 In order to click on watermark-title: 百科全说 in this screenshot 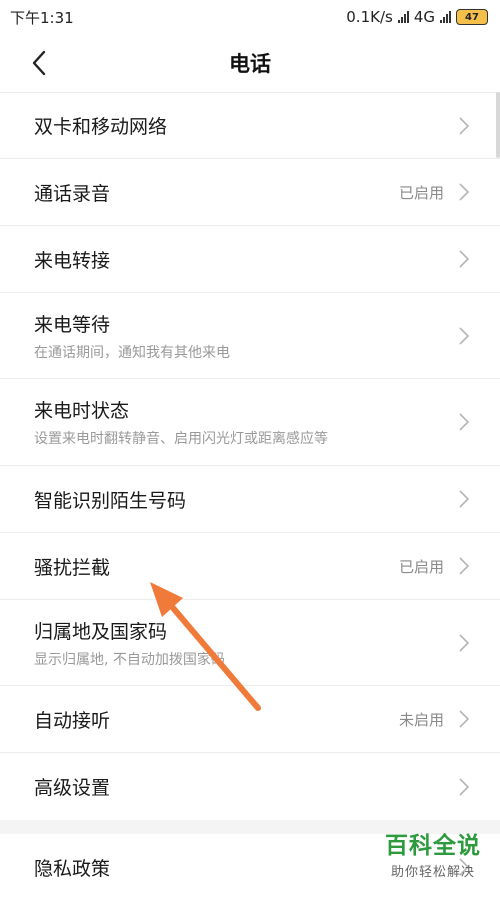, I will do `click(433, 846)`.